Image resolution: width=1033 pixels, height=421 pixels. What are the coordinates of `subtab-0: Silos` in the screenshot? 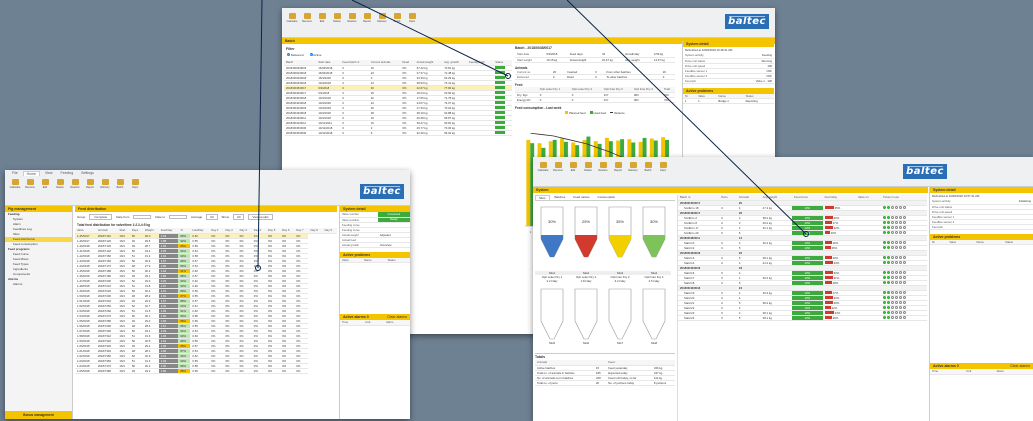 It's located at (542, 197).